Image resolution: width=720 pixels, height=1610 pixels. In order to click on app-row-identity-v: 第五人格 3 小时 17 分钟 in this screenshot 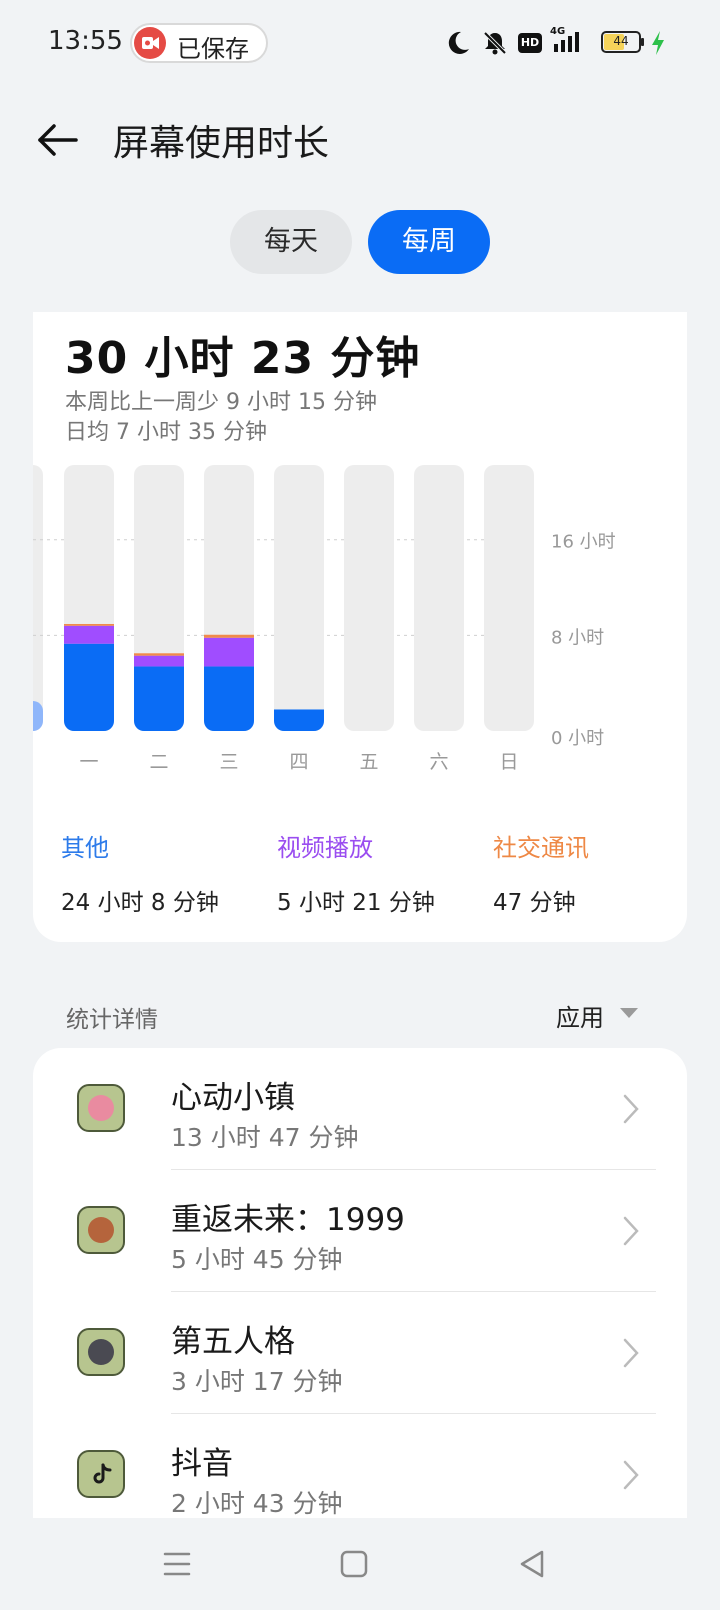, I will do `click(360, 1353)`.